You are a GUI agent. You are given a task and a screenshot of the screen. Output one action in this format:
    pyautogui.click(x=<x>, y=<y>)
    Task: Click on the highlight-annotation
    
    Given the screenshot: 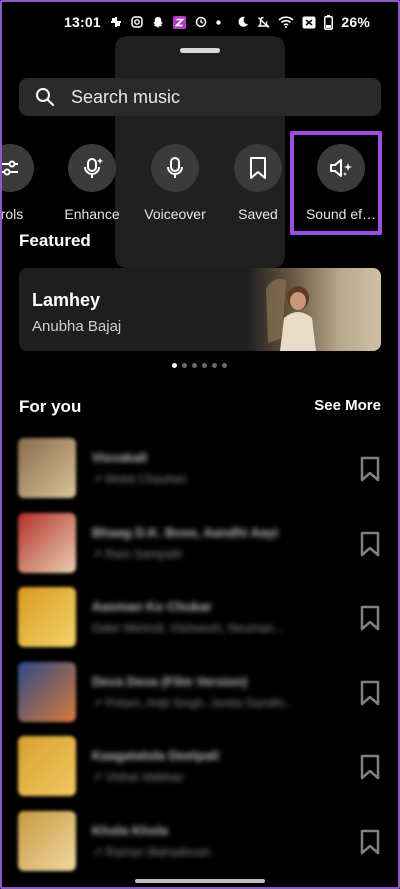 What is the action you would take?
    pyautogui.click(x=336, y=183)
    